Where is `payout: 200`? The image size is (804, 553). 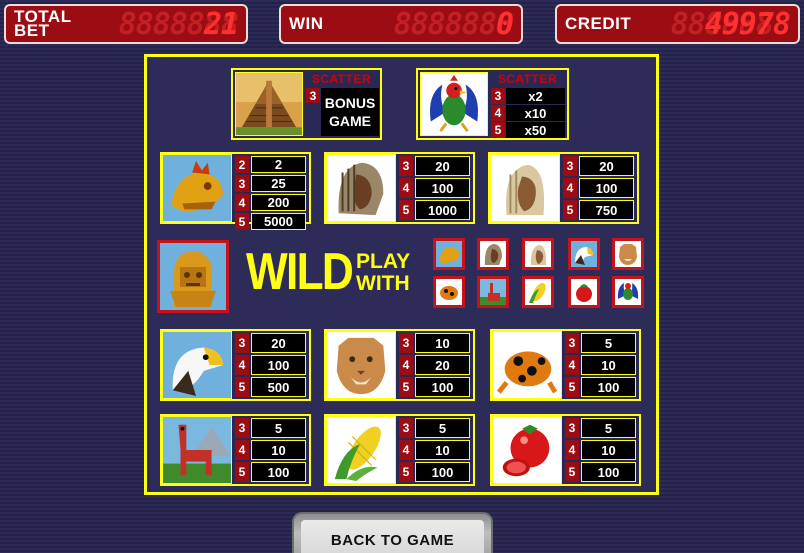
payout: 200 is located at coordinates (278, 202).